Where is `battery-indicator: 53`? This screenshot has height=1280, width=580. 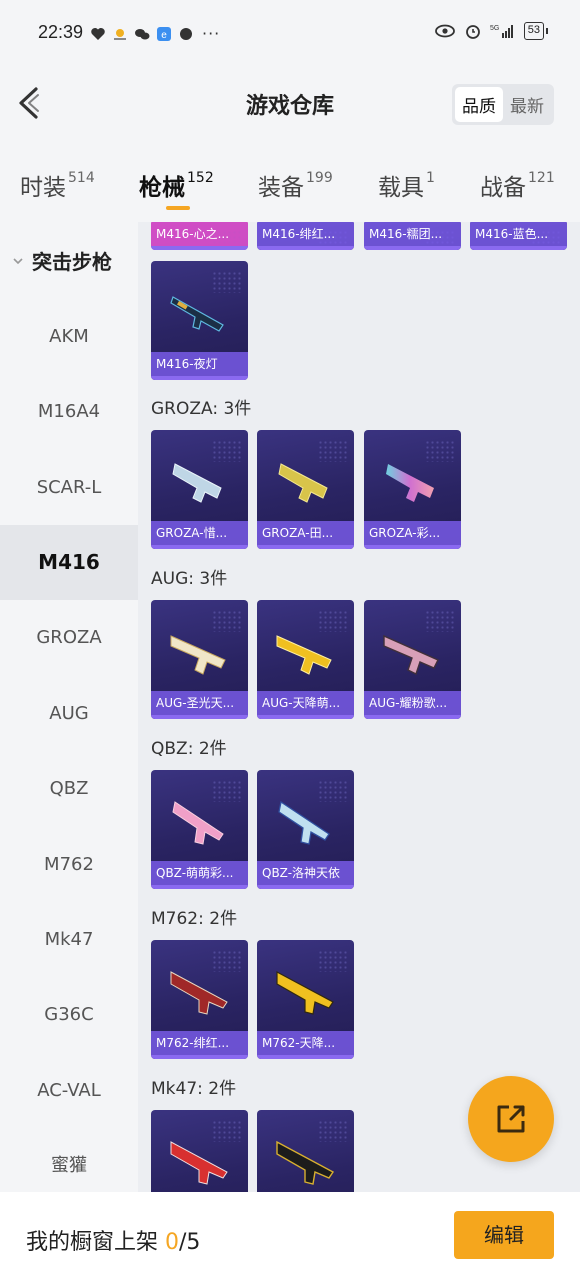 battery-indicator: 53 is located at coordinates (536, 31).